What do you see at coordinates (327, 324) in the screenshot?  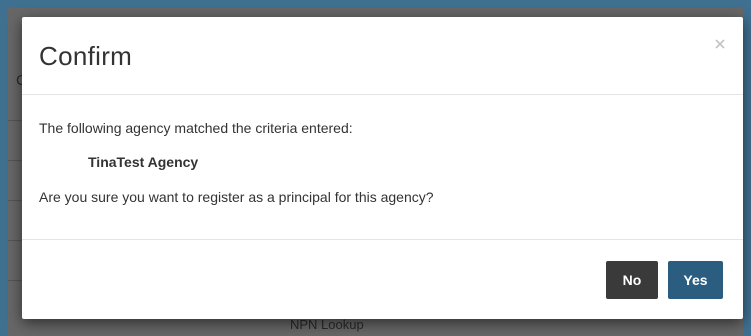 I see `background-npn-lookup-label: NPN Lookup` at bounding box center [327, 324].